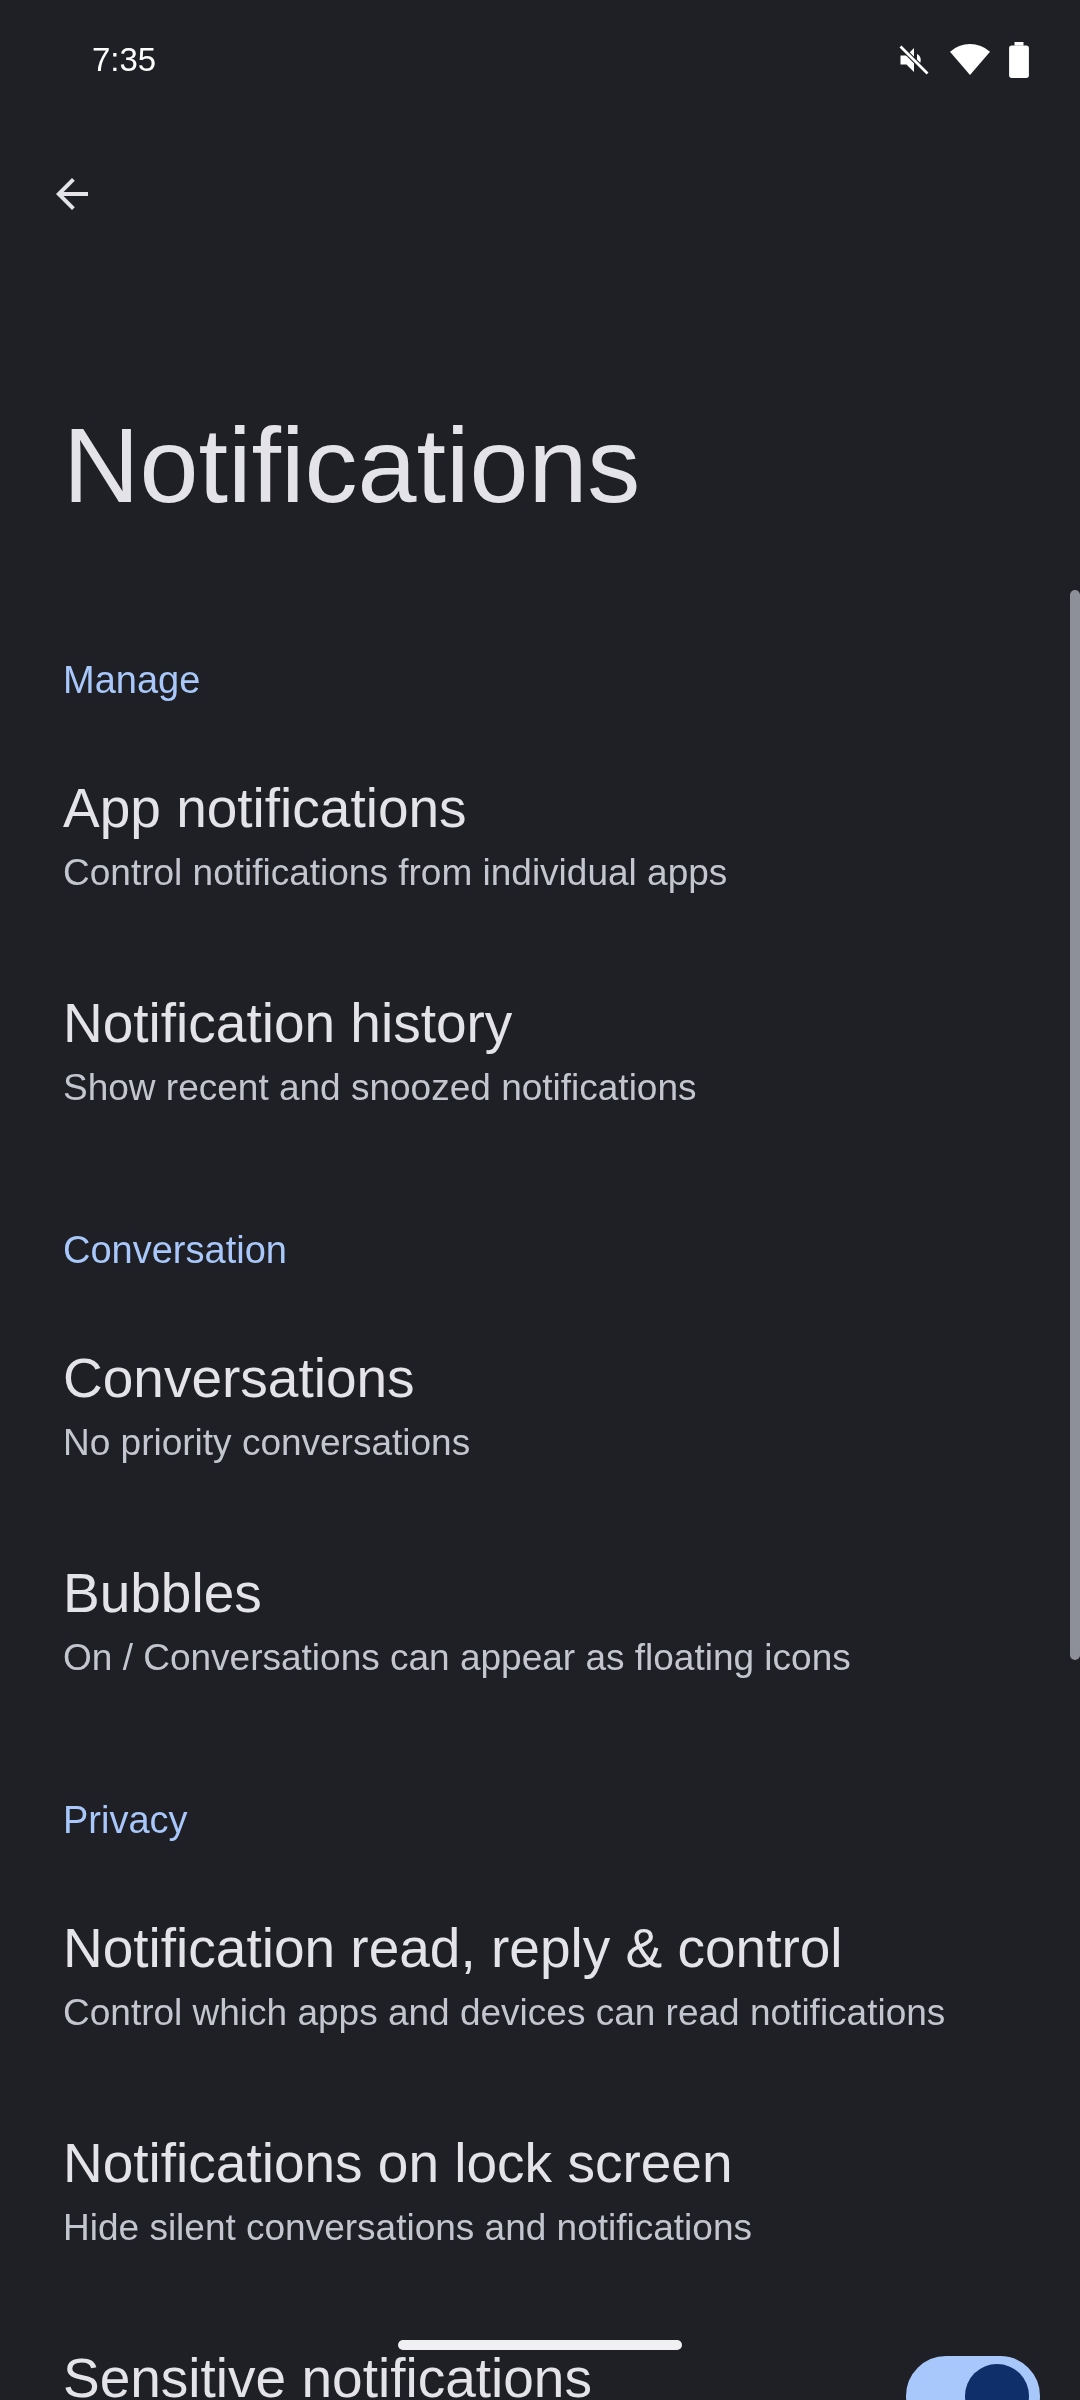  I want to click on settings-item: Conversations No priority conversations, so click(532, 1387).